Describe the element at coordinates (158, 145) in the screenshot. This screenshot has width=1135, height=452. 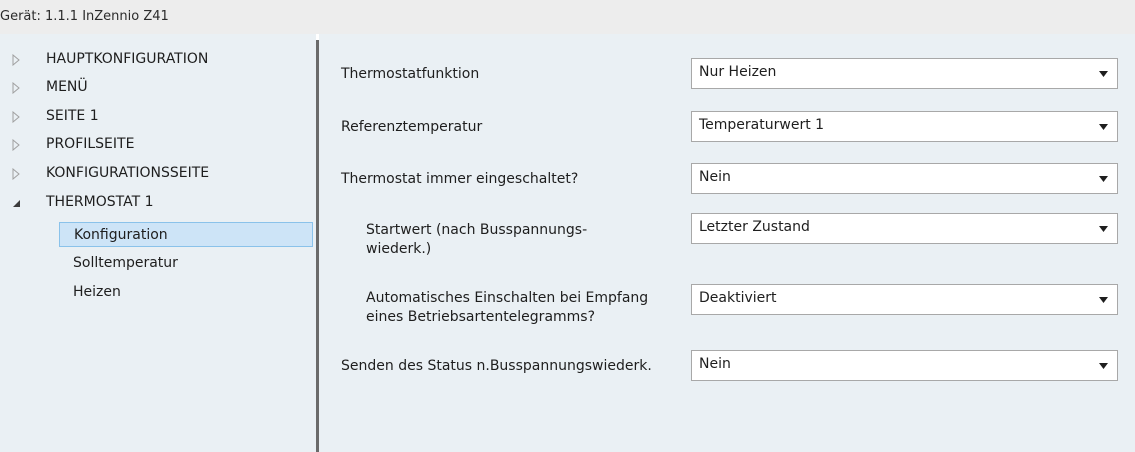
I see `tree-item-profilseite: PROFILSEITE` at that location.